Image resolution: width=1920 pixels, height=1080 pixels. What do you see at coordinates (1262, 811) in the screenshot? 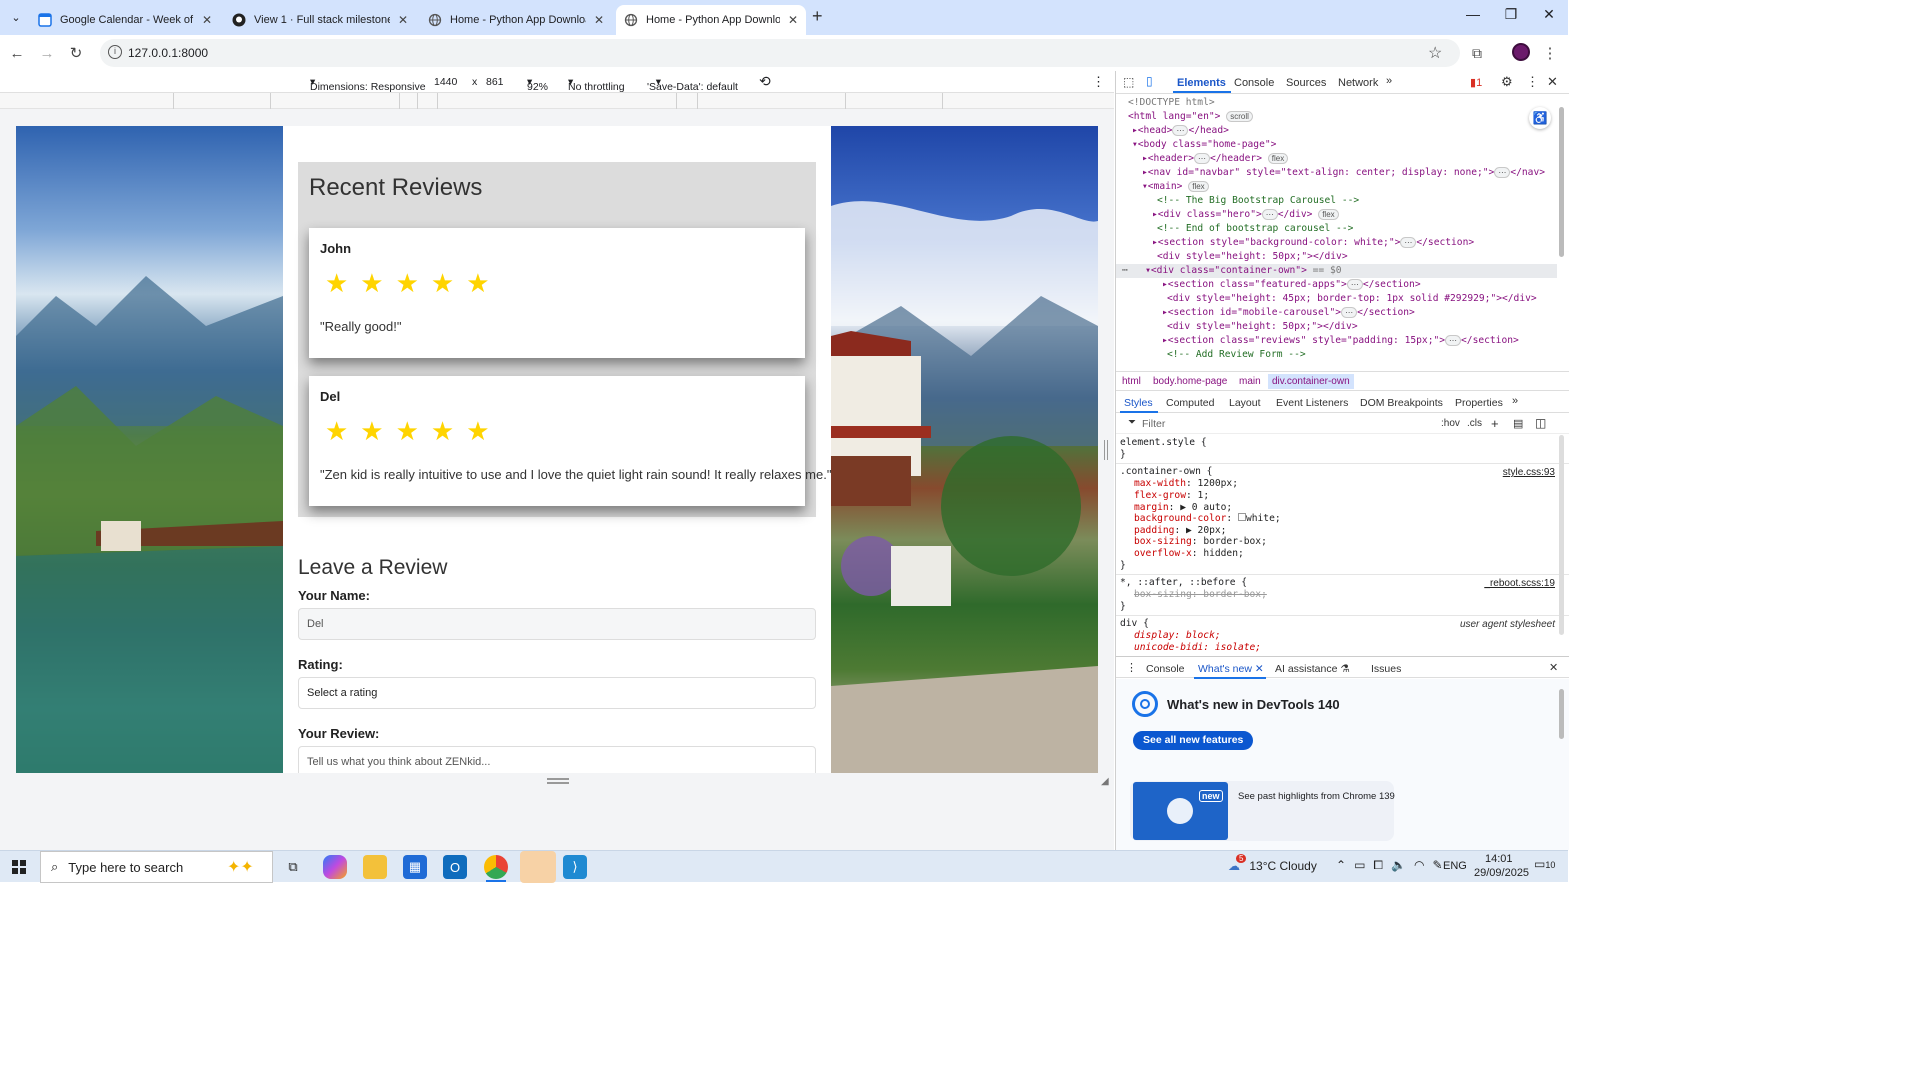
I see `highlight-card: new See past highlights from Chrome 139` at bounding box center [1262, 811].